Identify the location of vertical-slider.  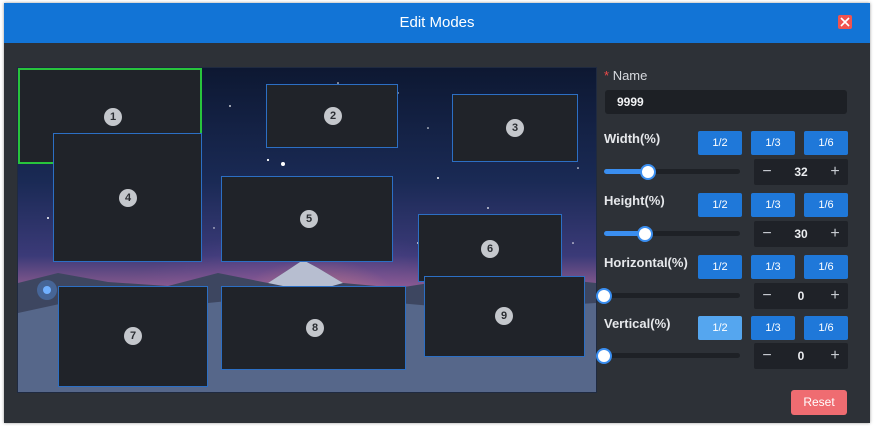
(668, 355).